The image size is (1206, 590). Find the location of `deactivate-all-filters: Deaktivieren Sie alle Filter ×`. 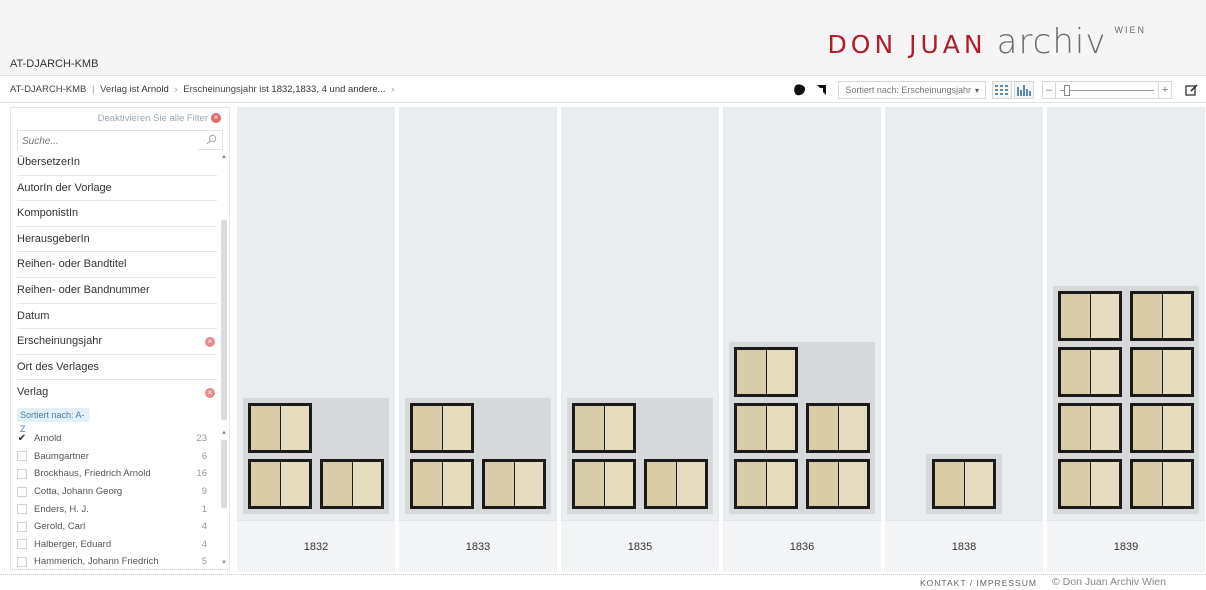

deactivate-all-filters: Deaktivieren Sie alle Filter × is located at coordinates (120, 119).